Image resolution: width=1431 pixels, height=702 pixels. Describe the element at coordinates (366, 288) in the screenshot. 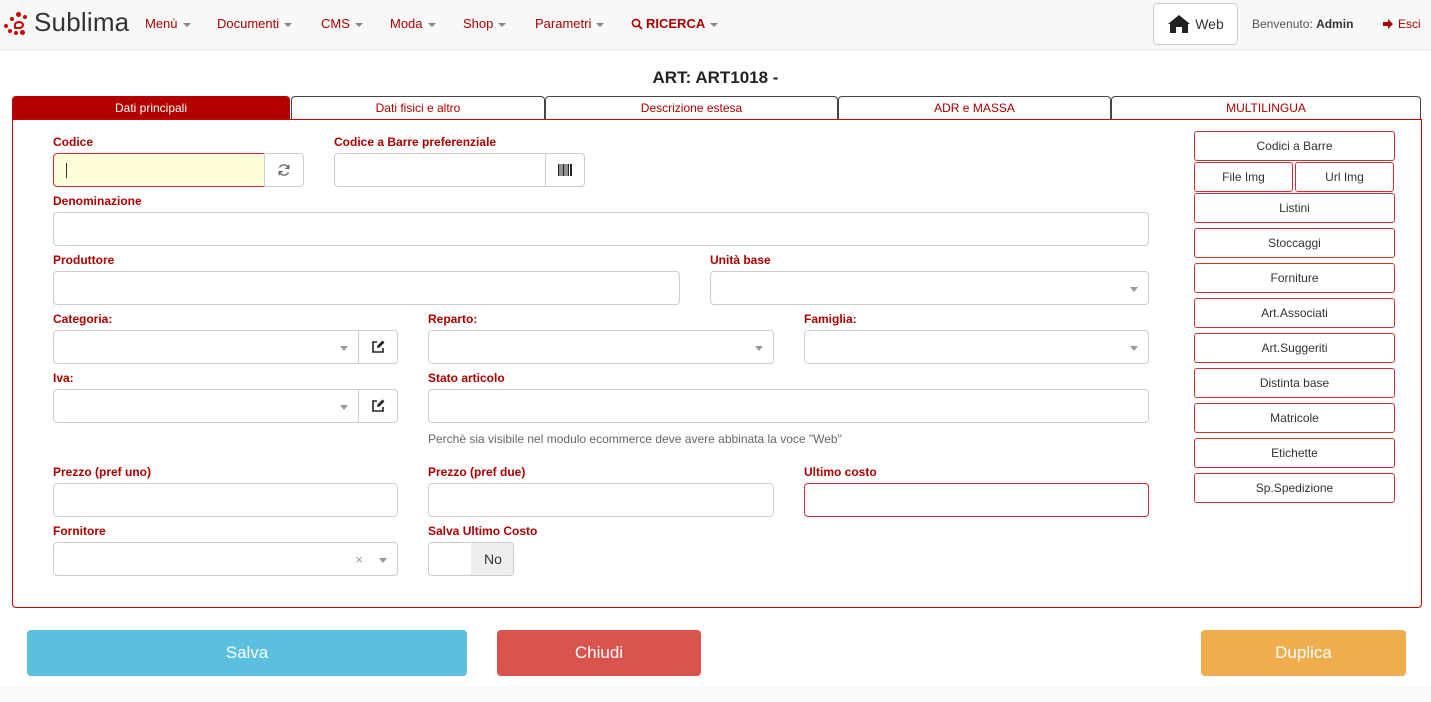

I see `produttore-input` at that location.